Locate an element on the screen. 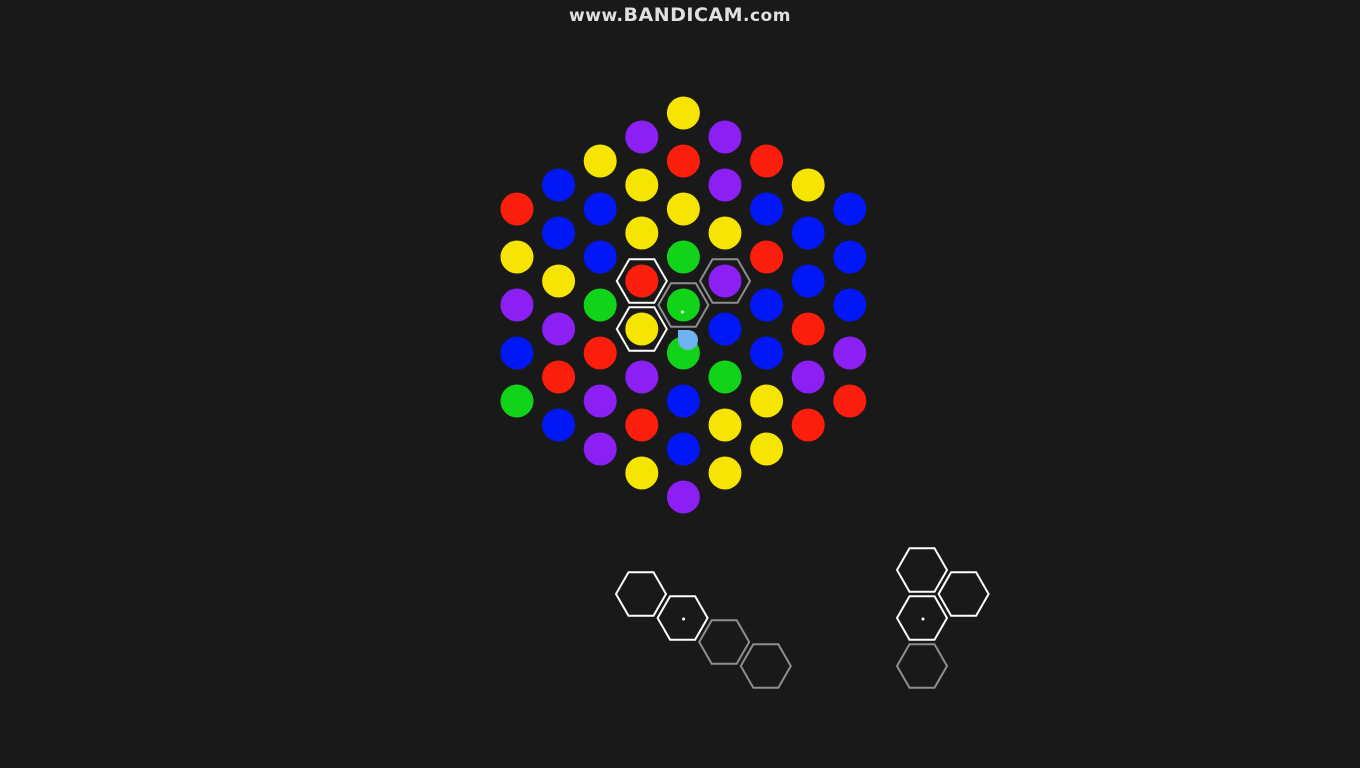 The image size is (1360, 768). cell-purple-c3-r5 is located at coordinates (642, 377).